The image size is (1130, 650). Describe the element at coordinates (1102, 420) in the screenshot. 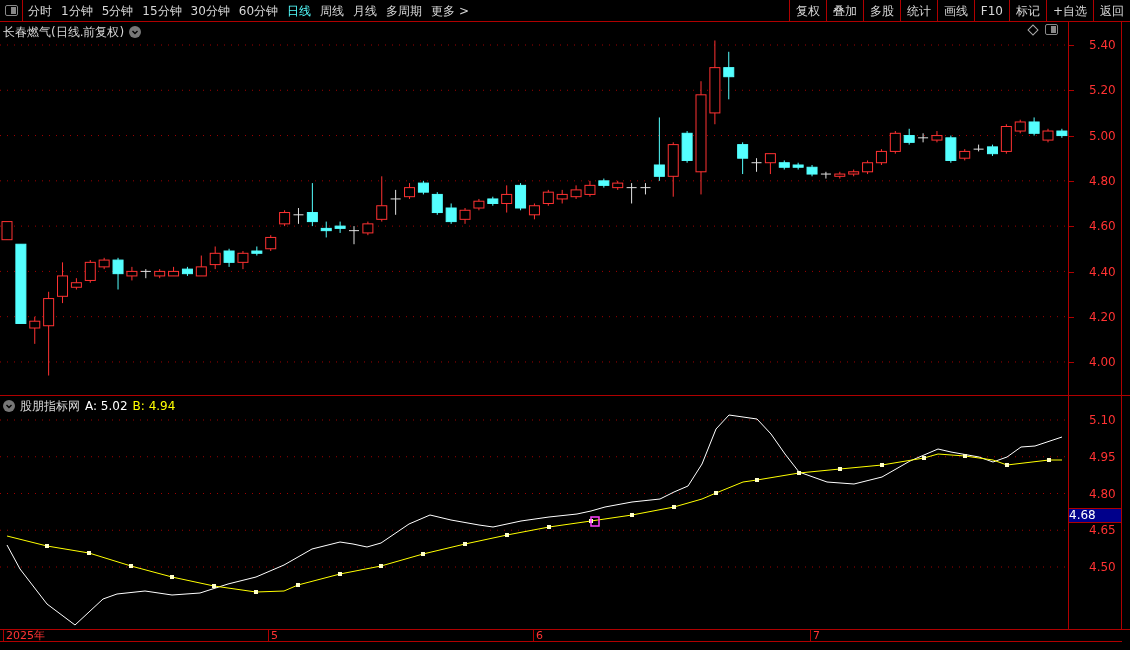

I see `indicator-axis-label: 5.10` at that location.